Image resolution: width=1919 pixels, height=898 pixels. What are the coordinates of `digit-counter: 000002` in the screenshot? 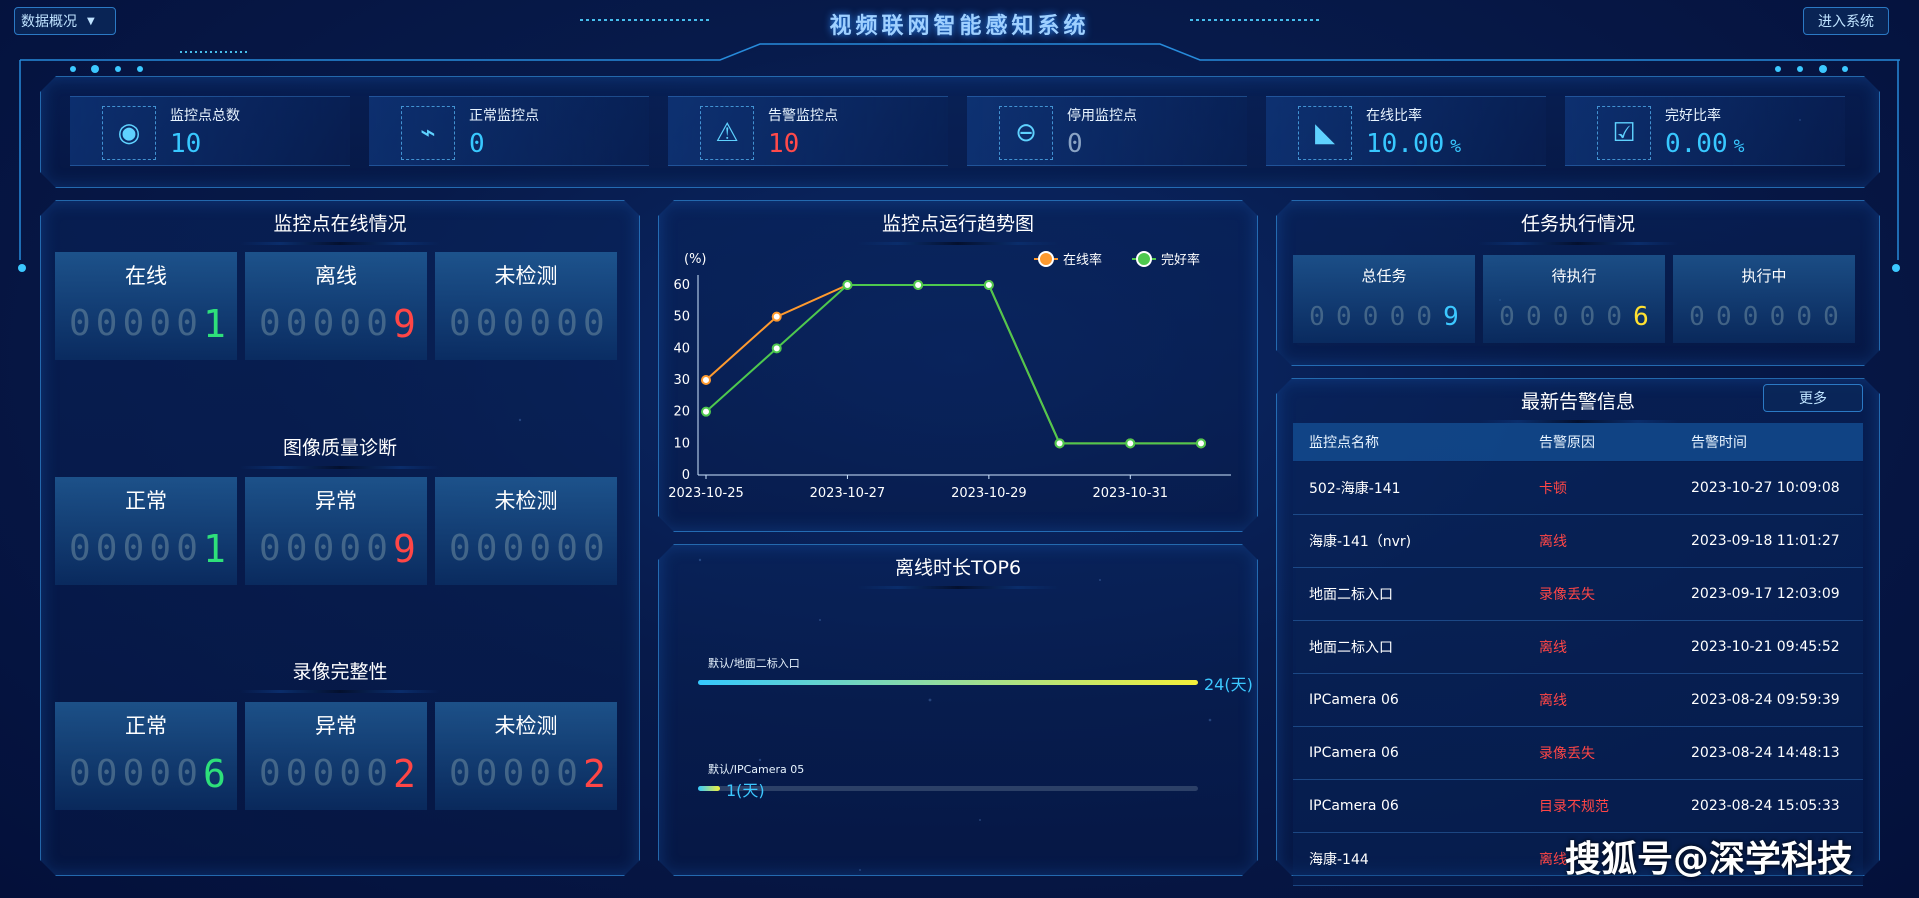 It's located at (527, 775).